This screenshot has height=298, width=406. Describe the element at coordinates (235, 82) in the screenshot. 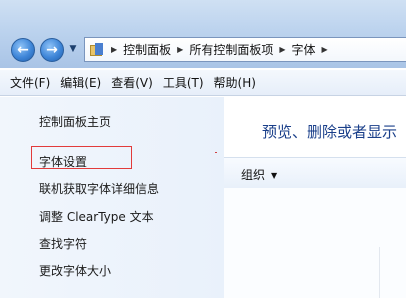

I see `menu-help: 帮助(H)` at that location.